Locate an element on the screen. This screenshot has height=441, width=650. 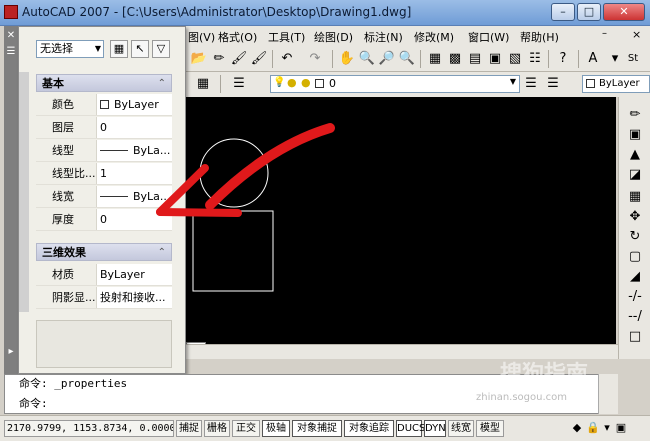
lineweight-toggle: 线宽 is located at coordinates (461, 428).